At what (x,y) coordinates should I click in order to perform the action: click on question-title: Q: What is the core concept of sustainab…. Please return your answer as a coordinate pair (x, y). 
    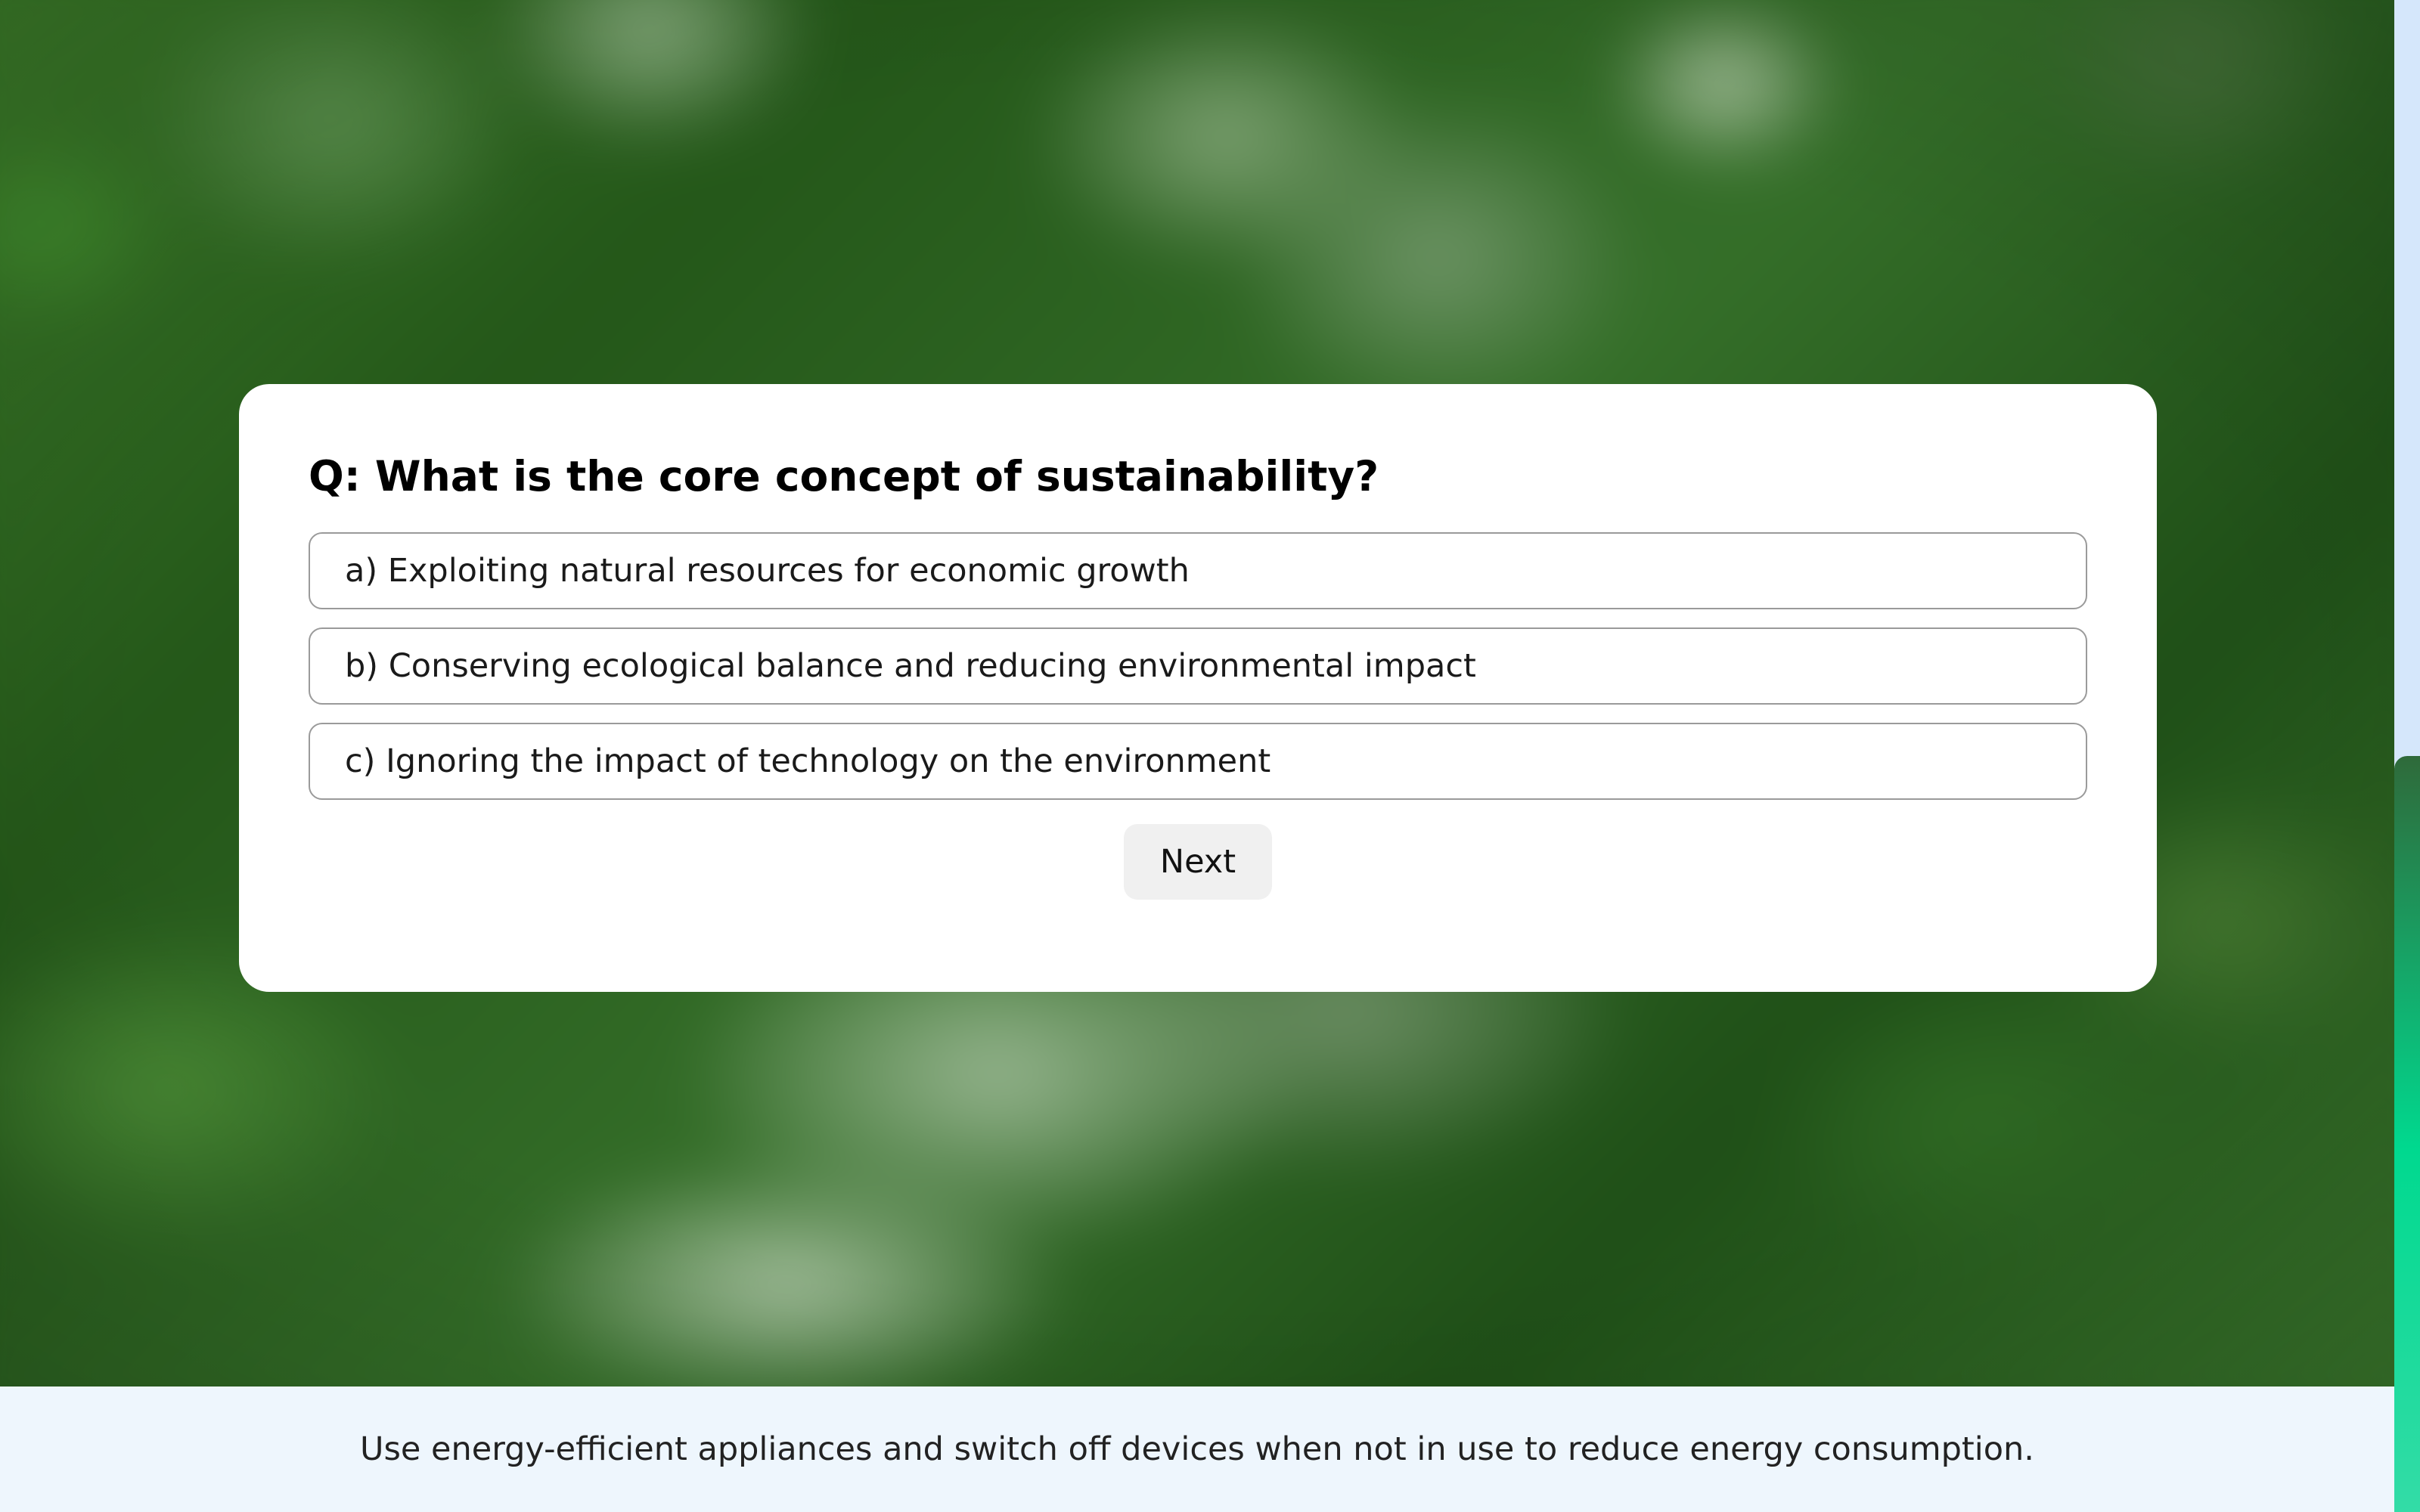
    Looking at the image, I should click on (844, 476).